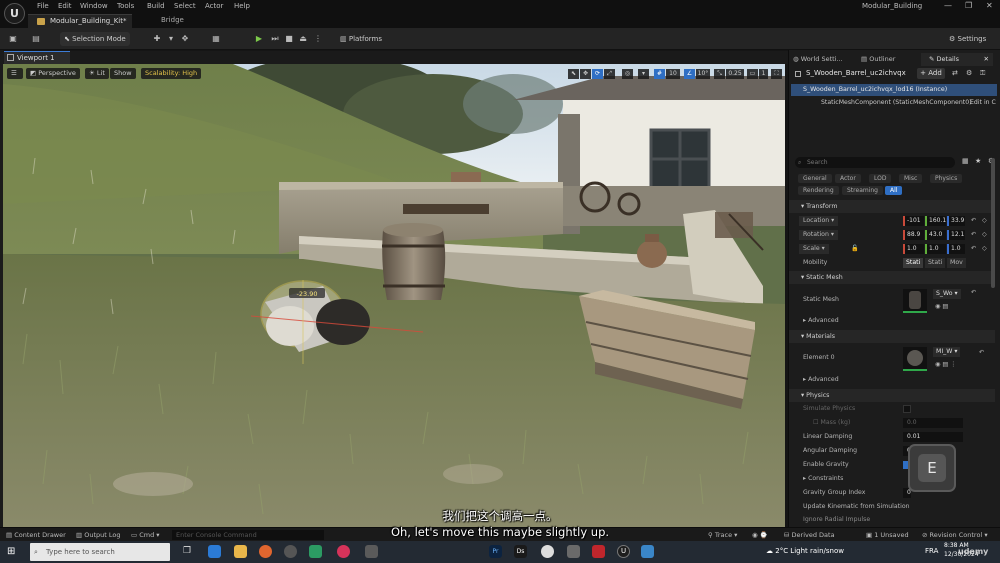  Describe the element at coordinates (969, 73) in the screenshot. I see `settings-icon: ⚙` at that location.